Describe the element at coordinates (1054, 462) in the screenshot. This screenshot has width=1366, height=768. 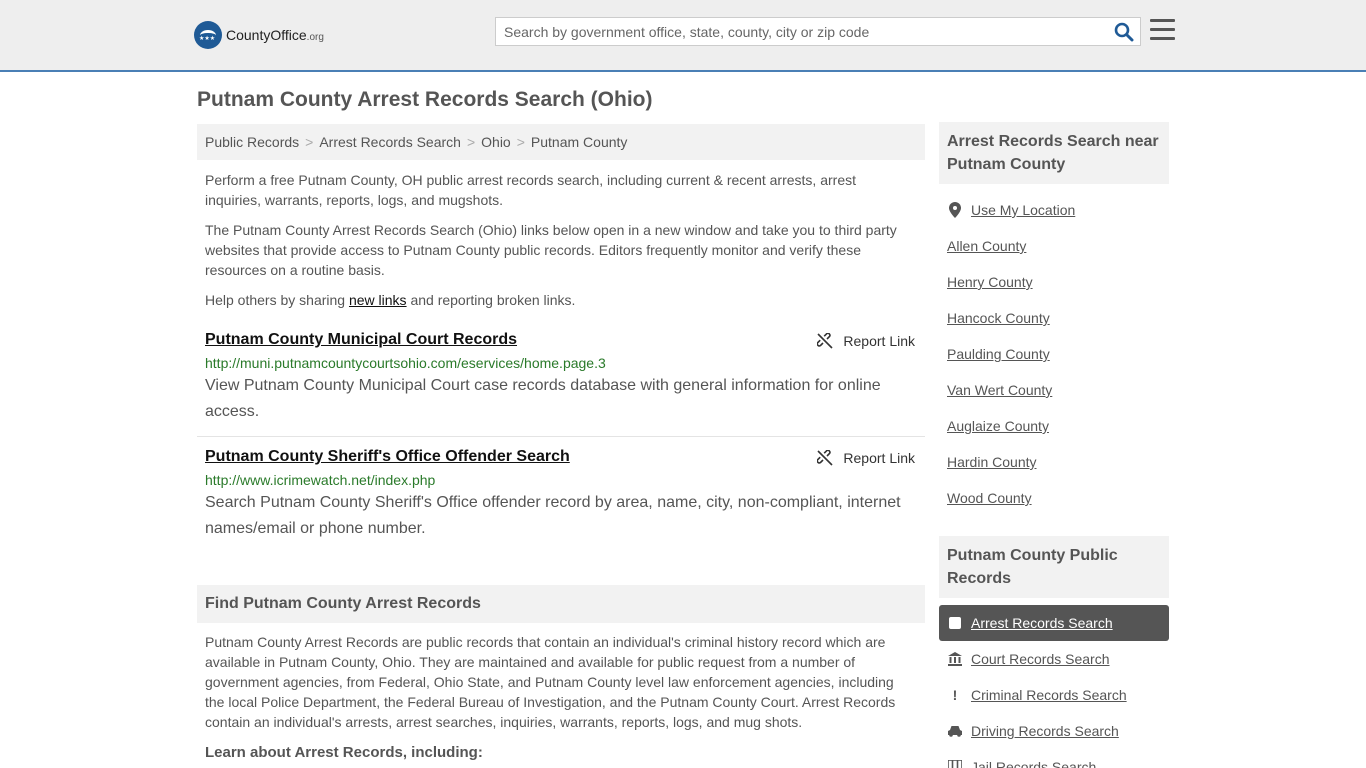
I see `sidebar-item-county: Hardin County` at that location.